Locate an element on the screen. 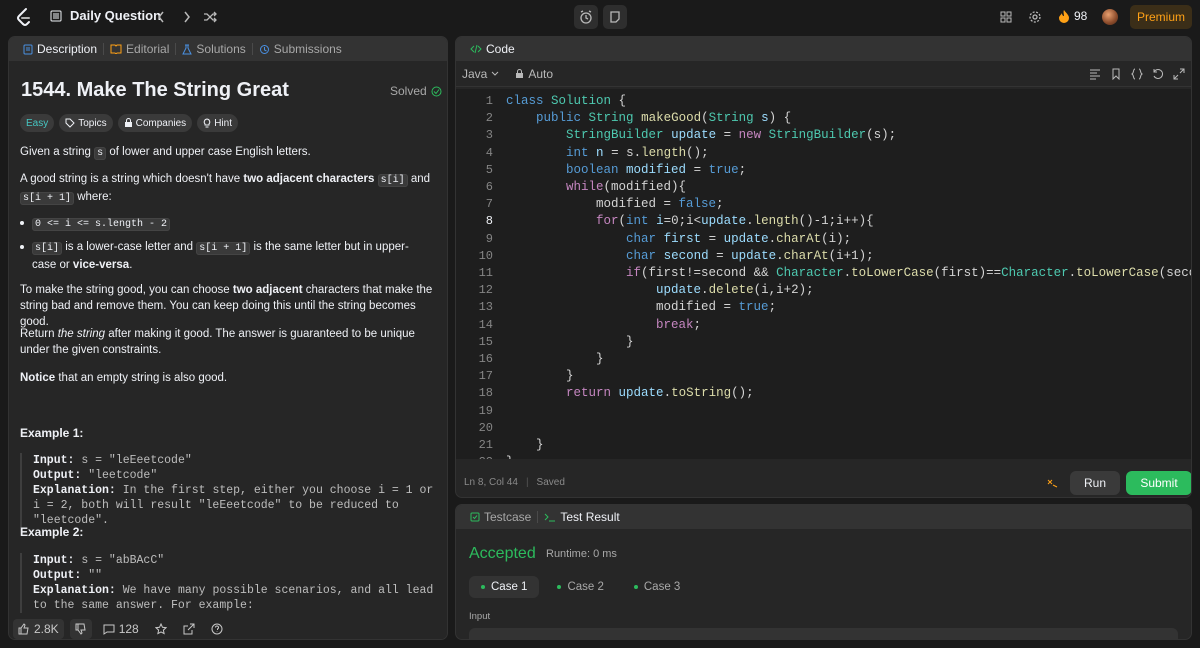  braces-icon is located at coordinates (1137, 74).